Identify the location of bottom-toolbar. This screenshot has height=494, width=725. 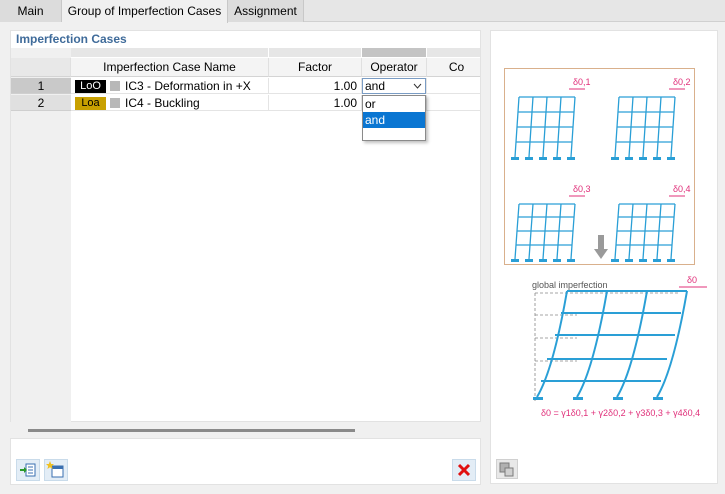
(245, 461).